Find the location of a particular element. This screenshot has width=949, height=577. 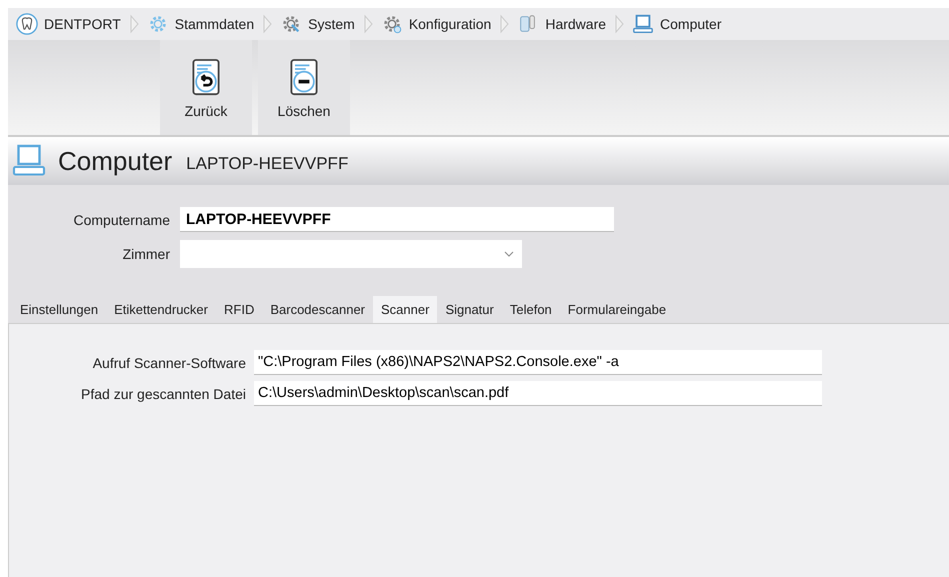

tab: Telefon is located at coordinates (531, 309).